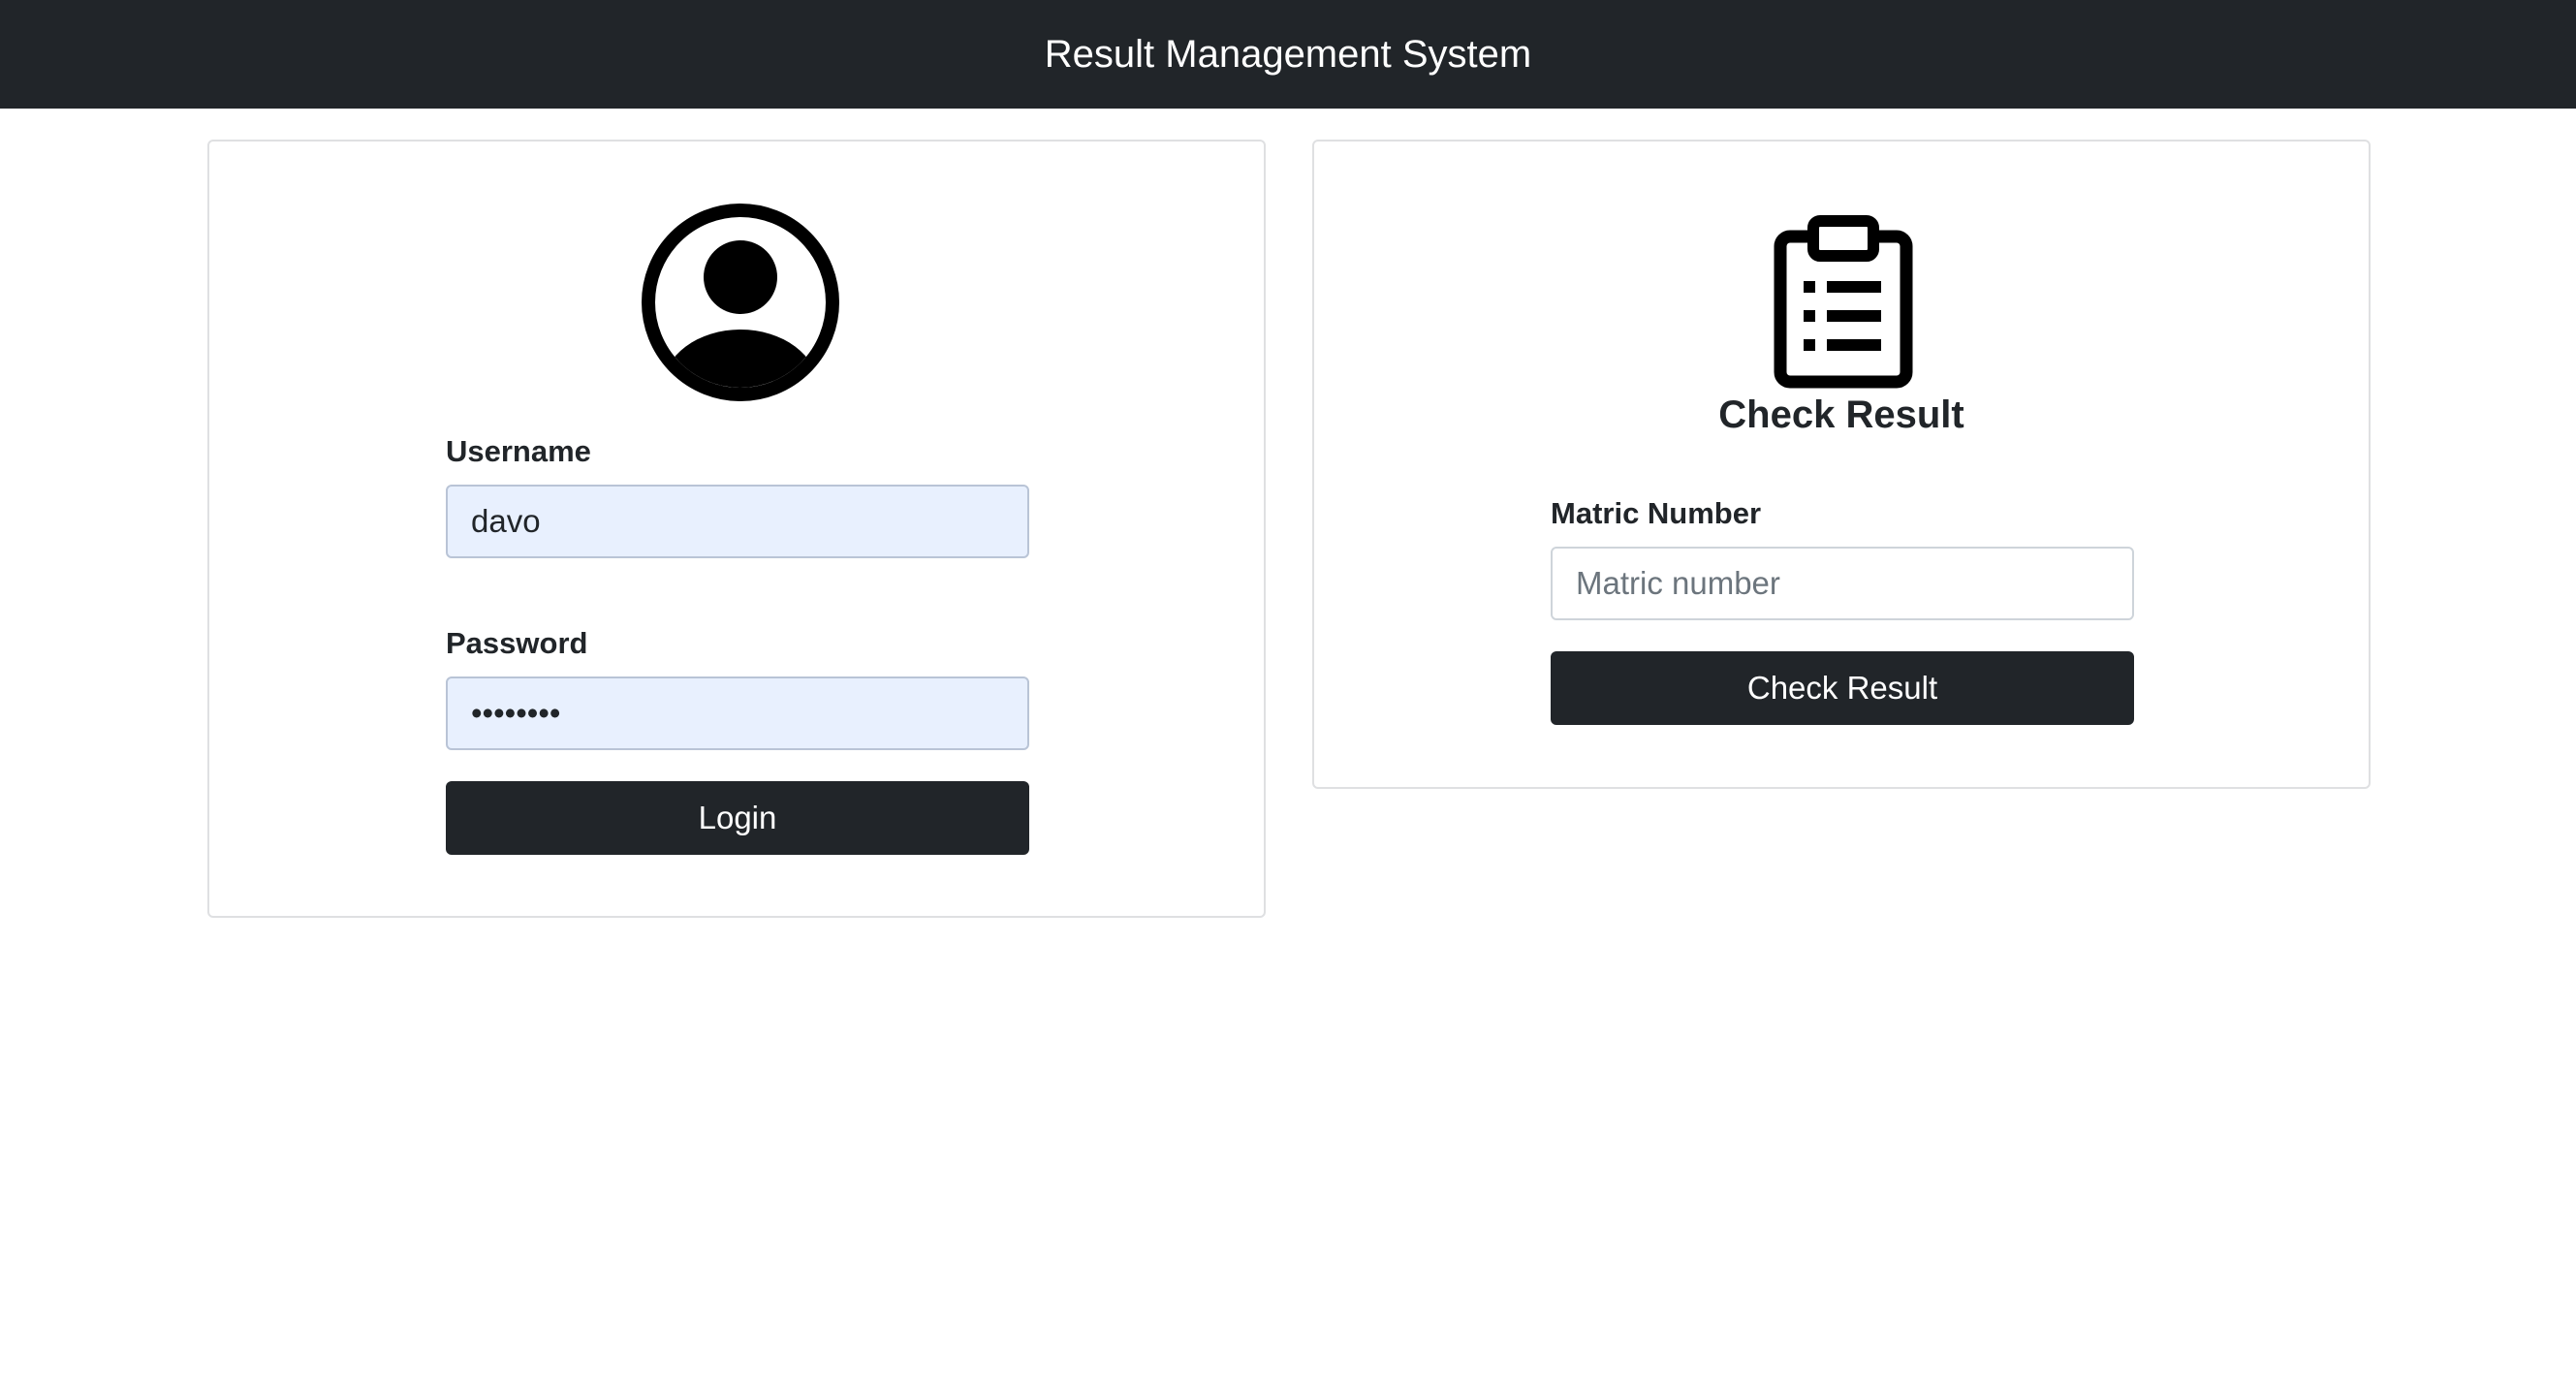  Describe the element at coordinates (517, 643) in the screenshot. I see `password-label: Password` at that location.